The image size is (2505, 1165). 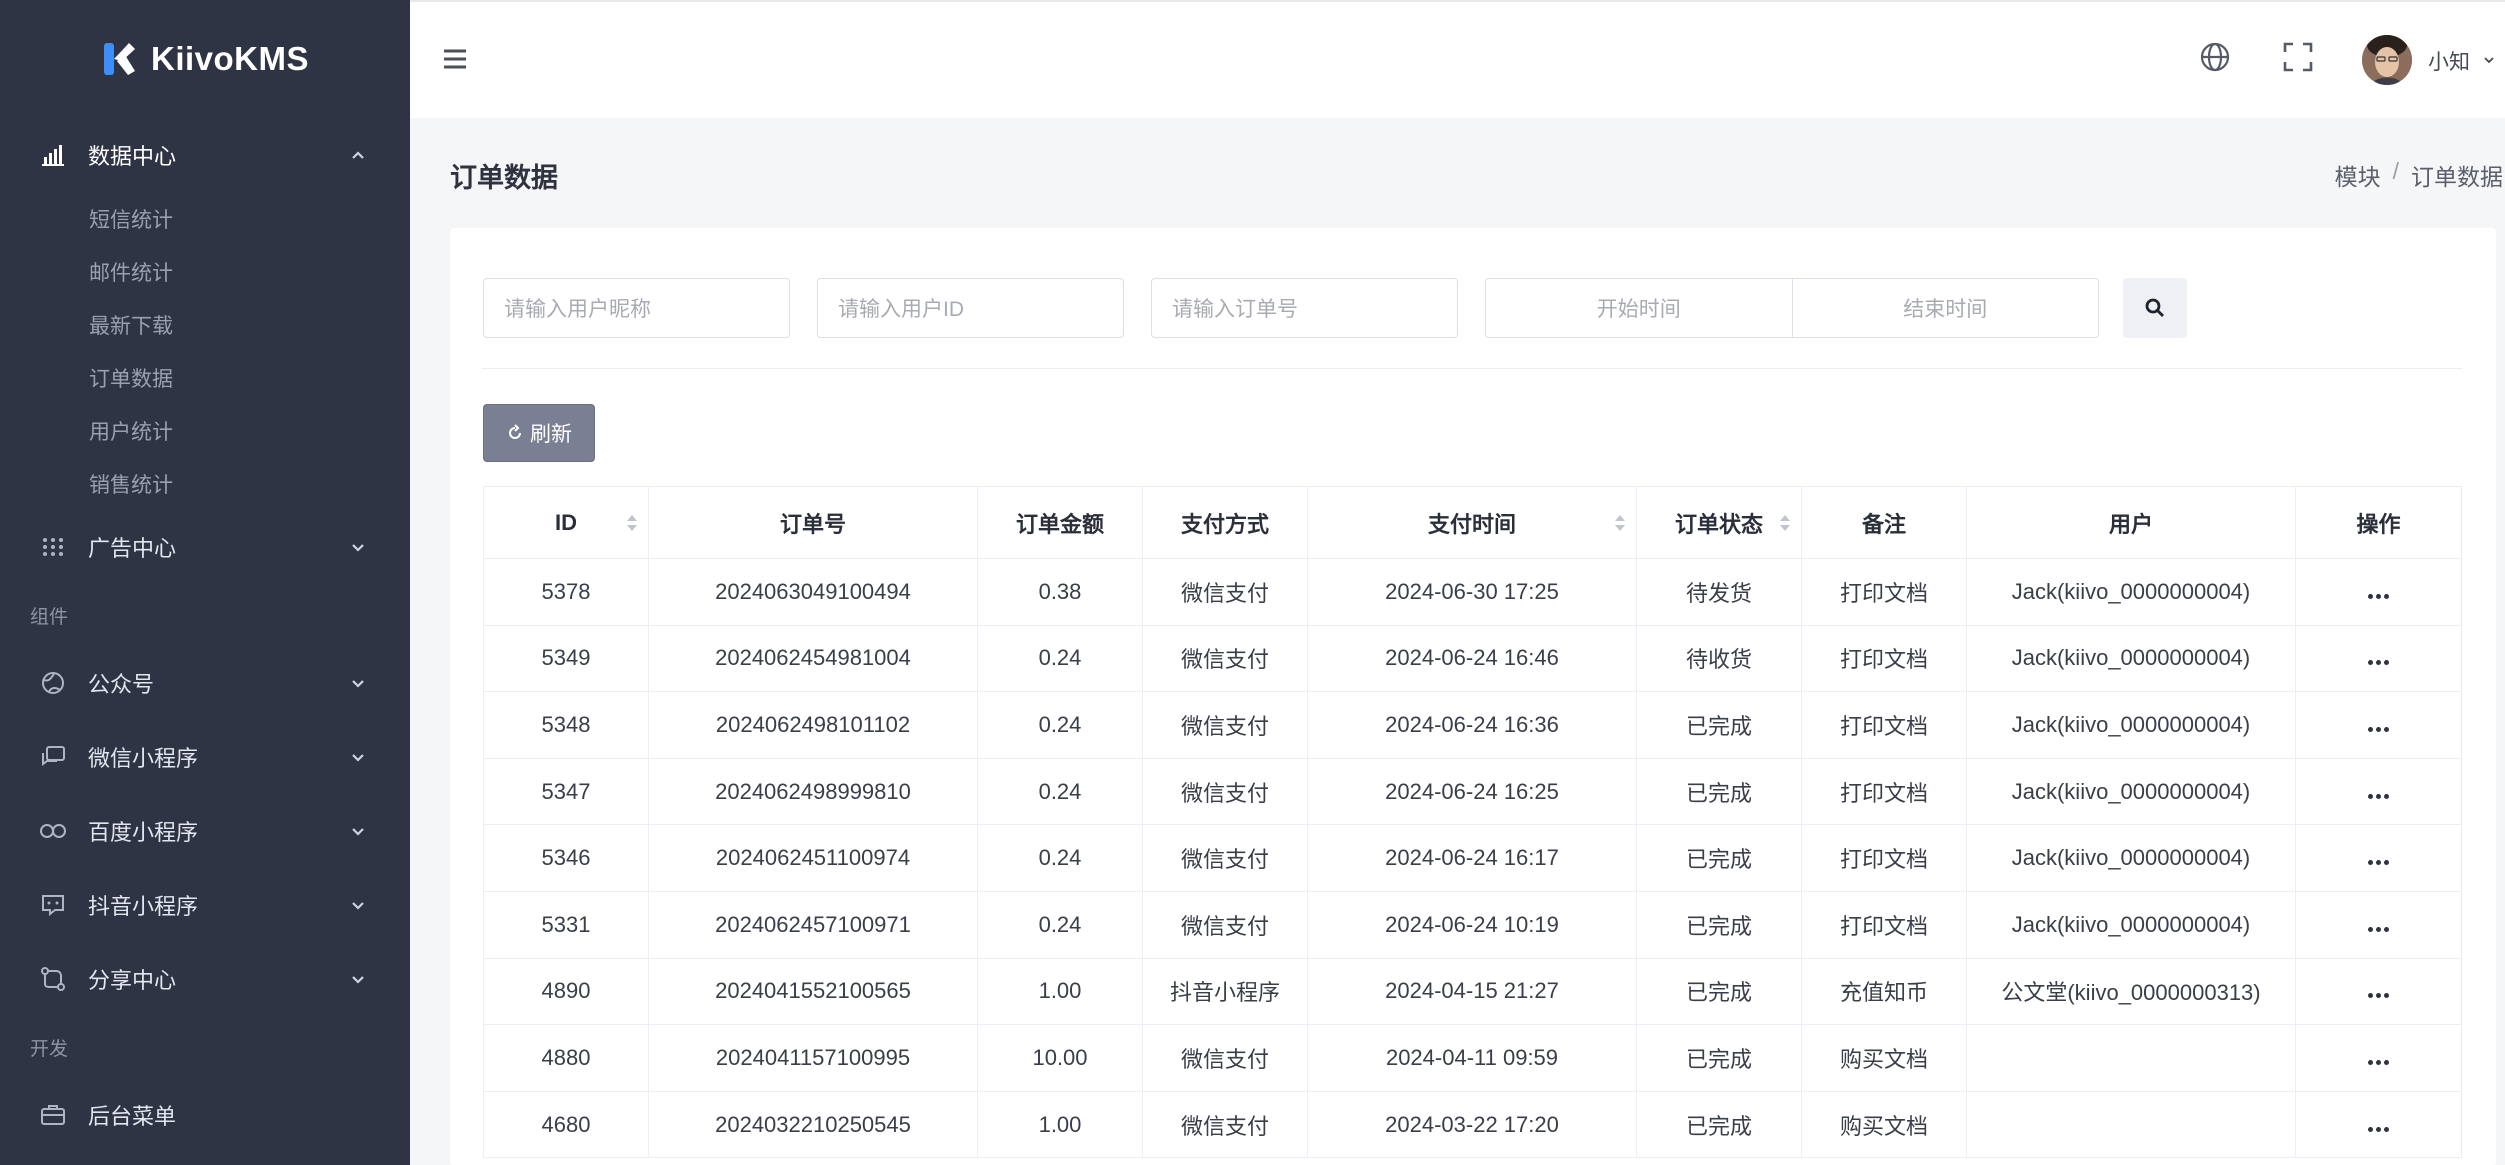 What do you see at coordinates (205, 905) in the screenshot?
I see `menu-douyin-miniprogram: 抖音小程序` at bounding box center [205, 905].